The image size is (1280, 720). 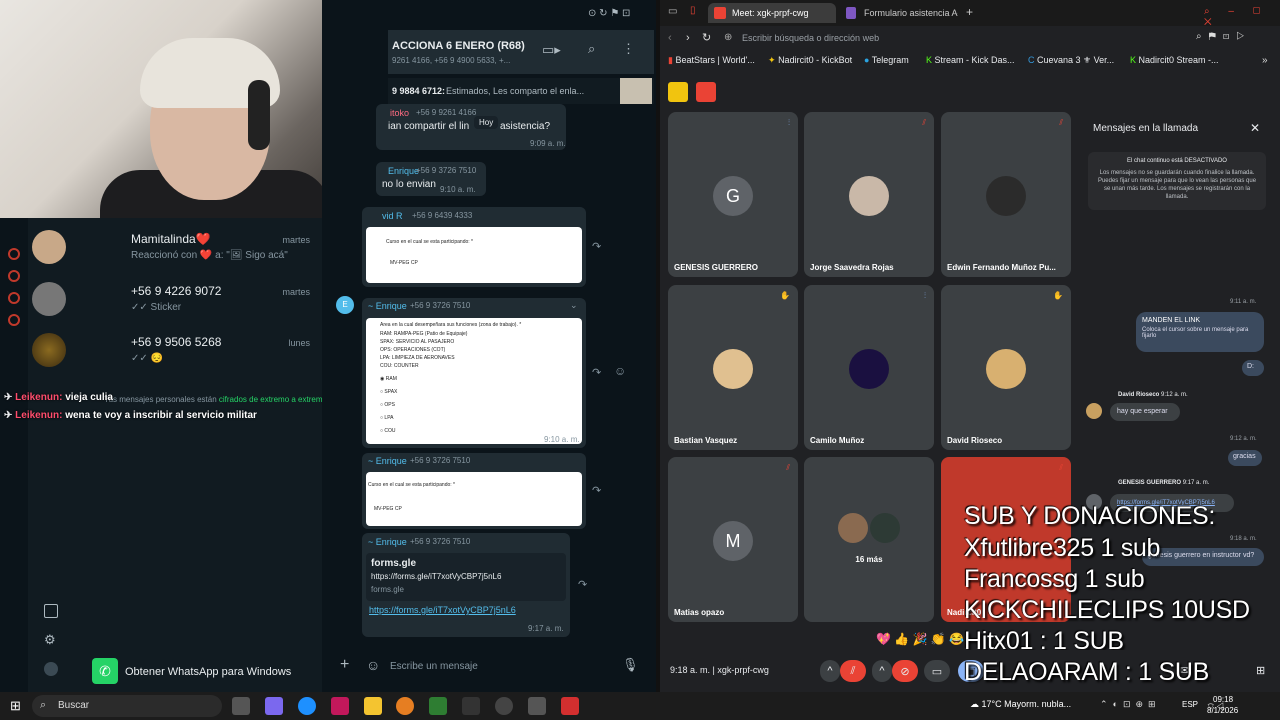 I want to click on captions-button: ▭, so click(x=937, y=671).